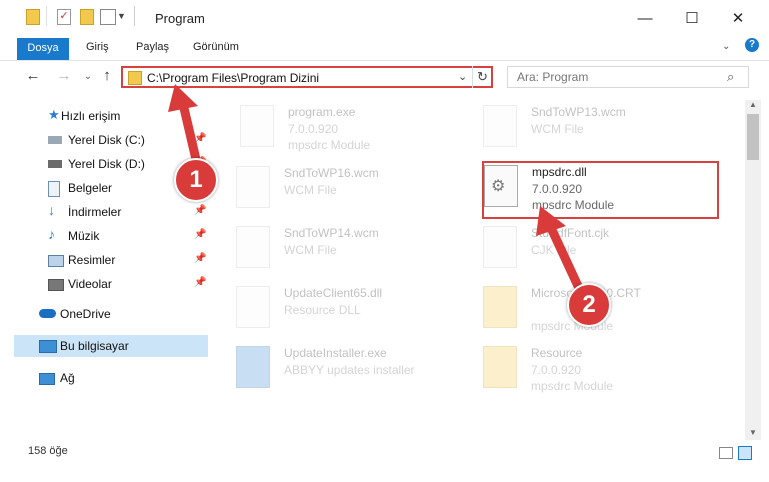  I want to click on step-marker-2: 2, so click(589, 305).